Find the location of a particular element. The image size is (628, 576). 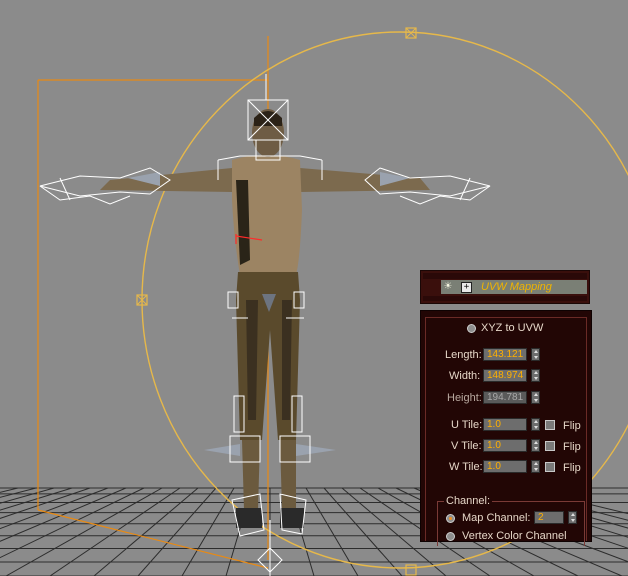

stack-top-bar is located at coordinates (505, 276).